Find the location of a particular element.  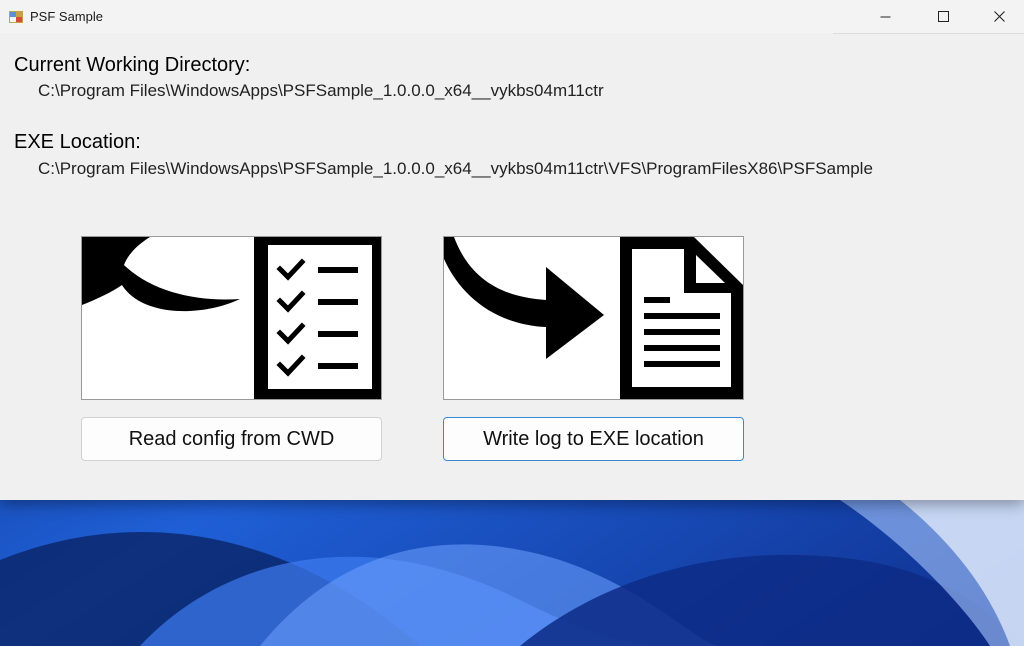

cwd-label: Current Working Directory: is located at coordinates (132, 65).